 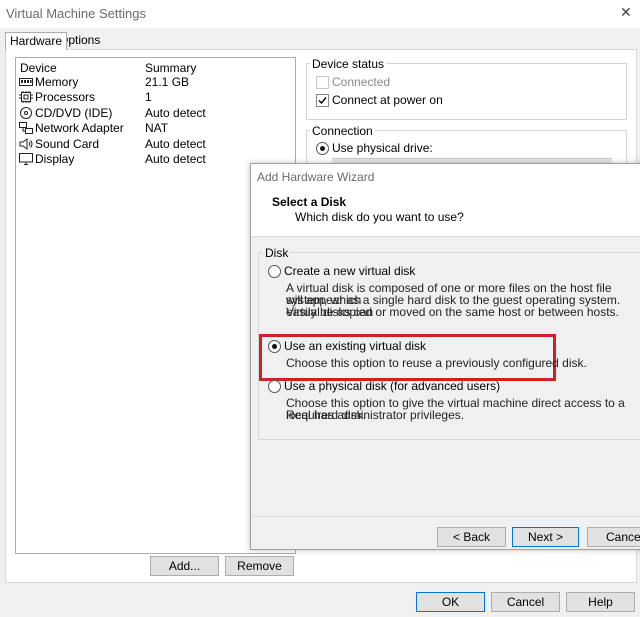 What do you see at coordinates (309, 202) in the screenshot?
I see `wizard-heading: Select a Disk` at bounding box center [309, 202].